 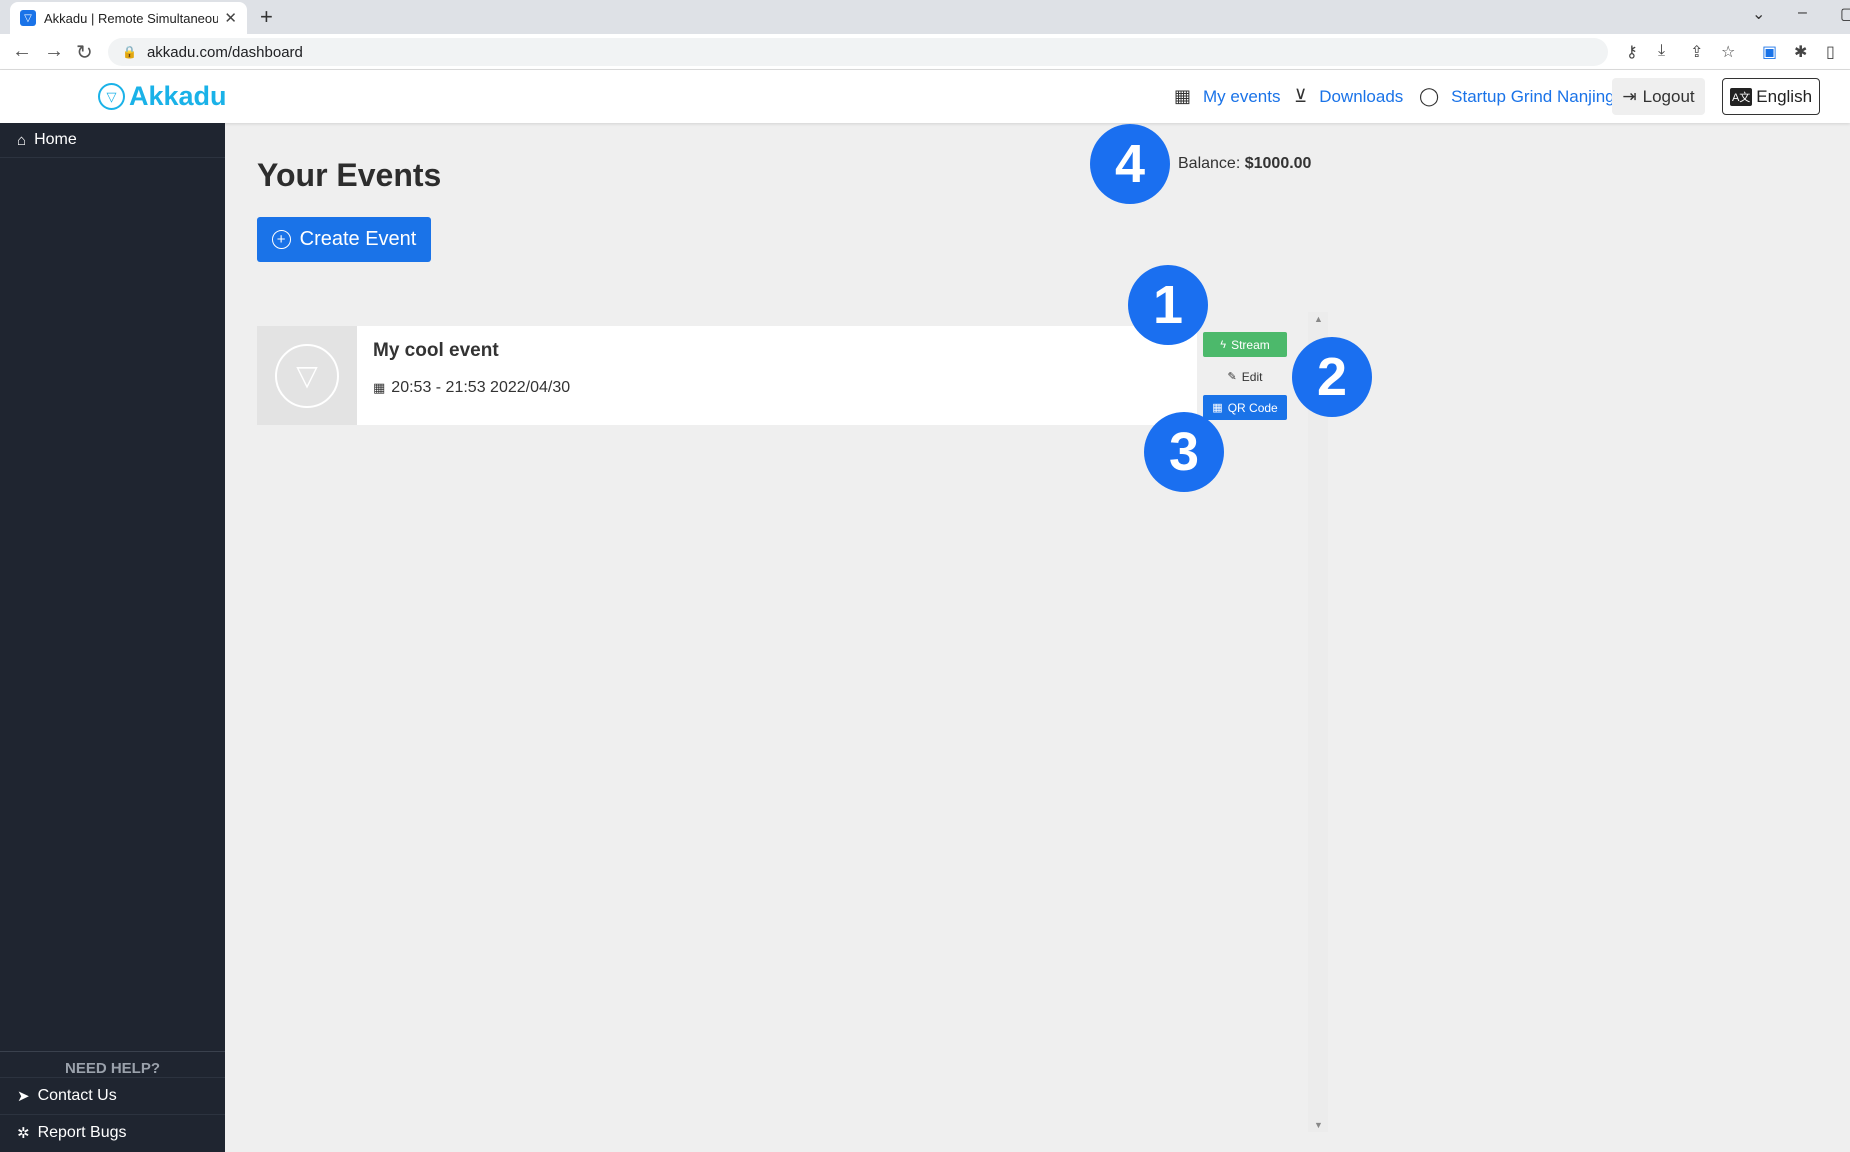 I want to click on close-tab-icon: ✕, so click(x=230, y=18).